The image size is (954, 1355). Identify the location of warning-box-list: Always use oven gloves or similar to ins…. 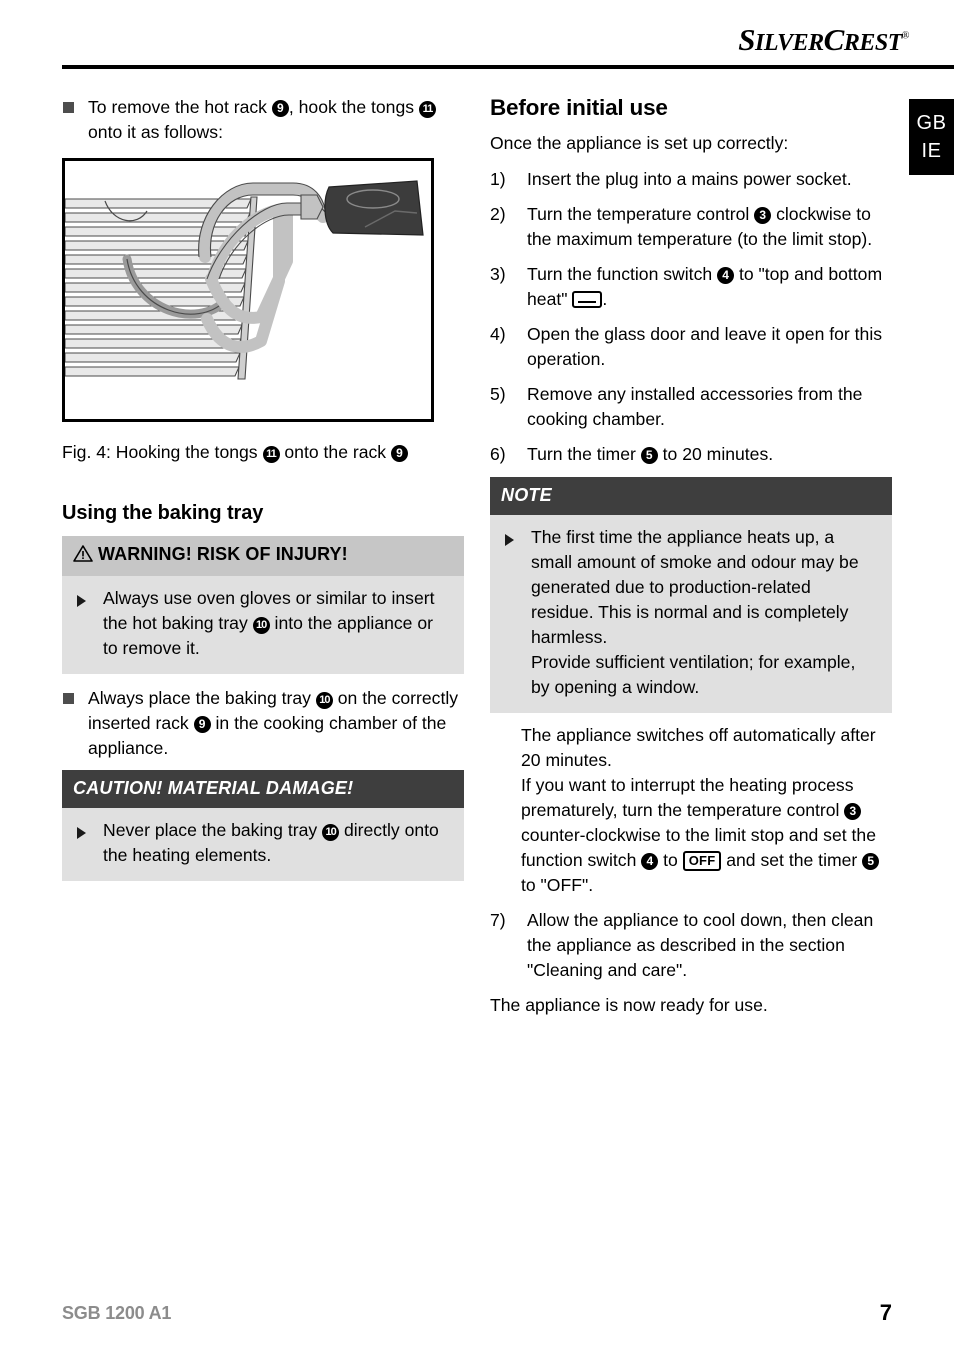
(262, 623).